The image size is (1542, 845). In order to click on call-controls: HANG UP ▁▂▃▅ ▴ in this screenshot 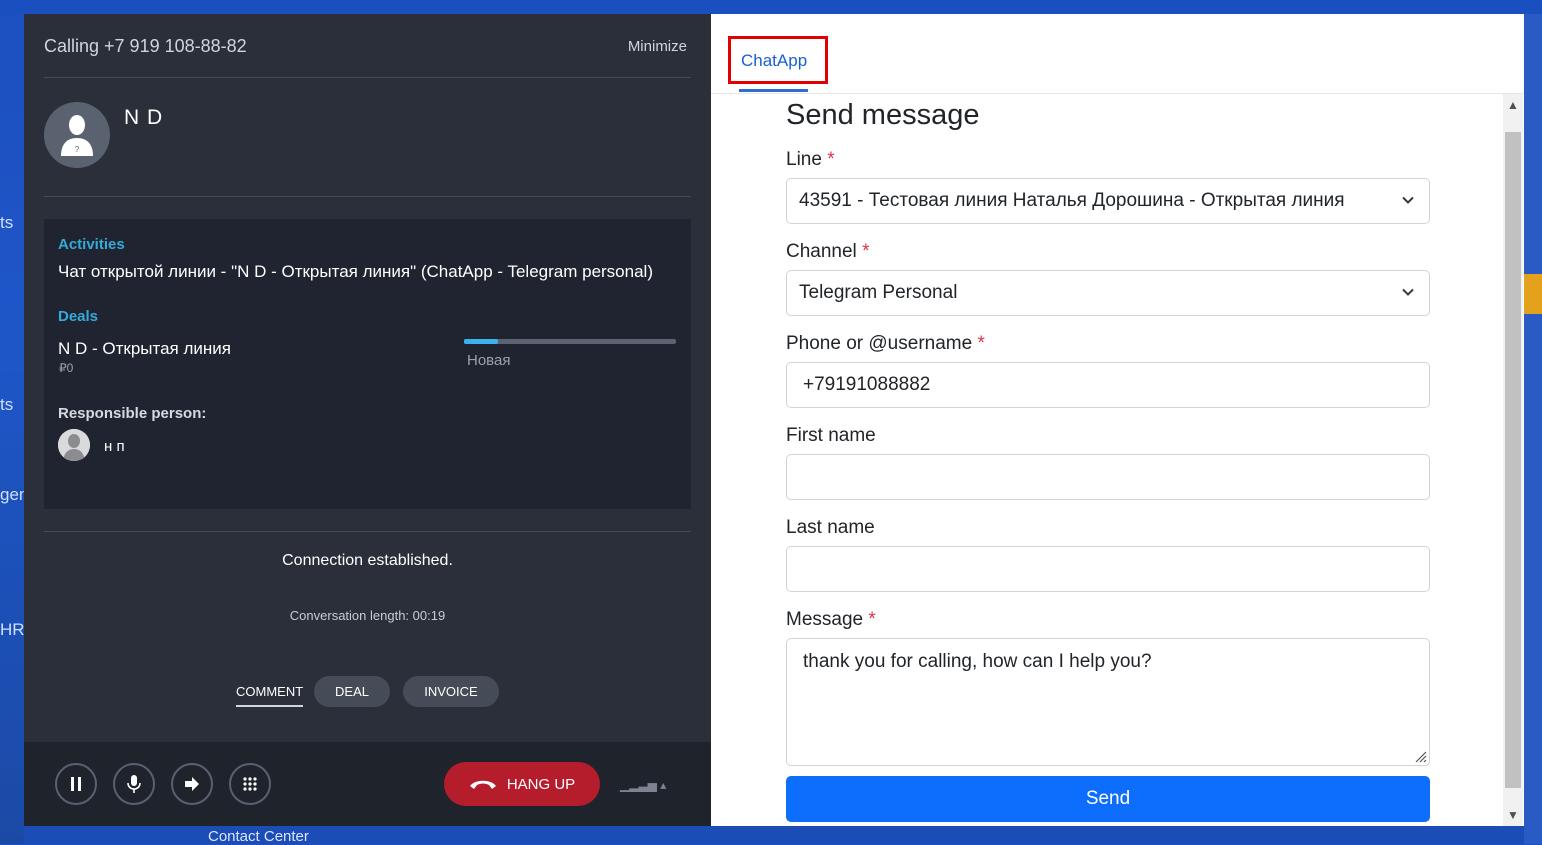, I will do `click(367, 784)`.